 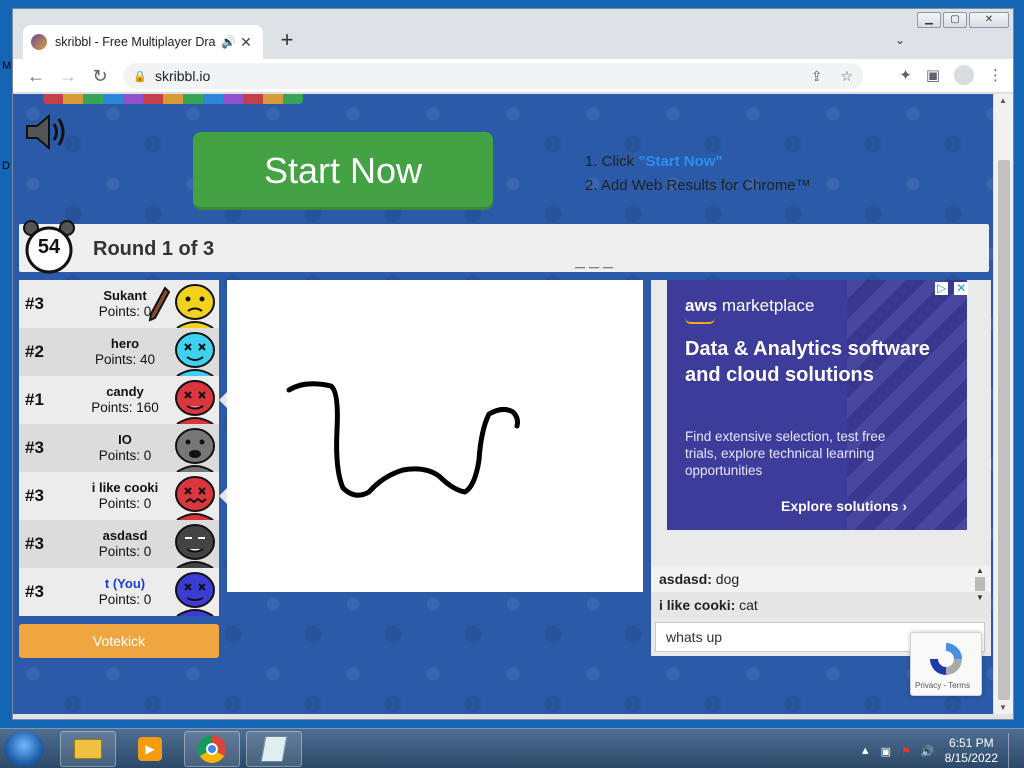 I want to click on bookmark-star-icon: ☆, so click(x=846, y=76).